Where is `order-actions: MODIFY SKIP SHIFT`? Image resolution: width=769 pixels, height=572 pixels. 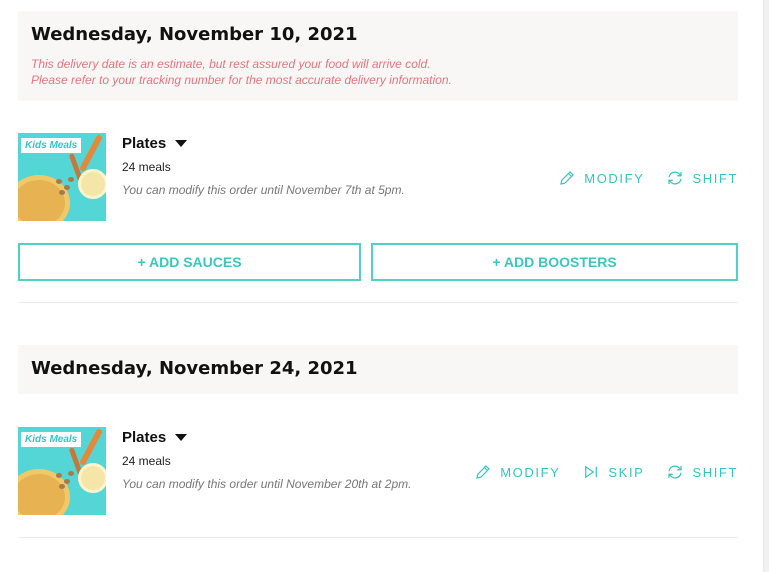 order-actions: MODIFY SKIP SHIFT is located at coordinates (606, 472).